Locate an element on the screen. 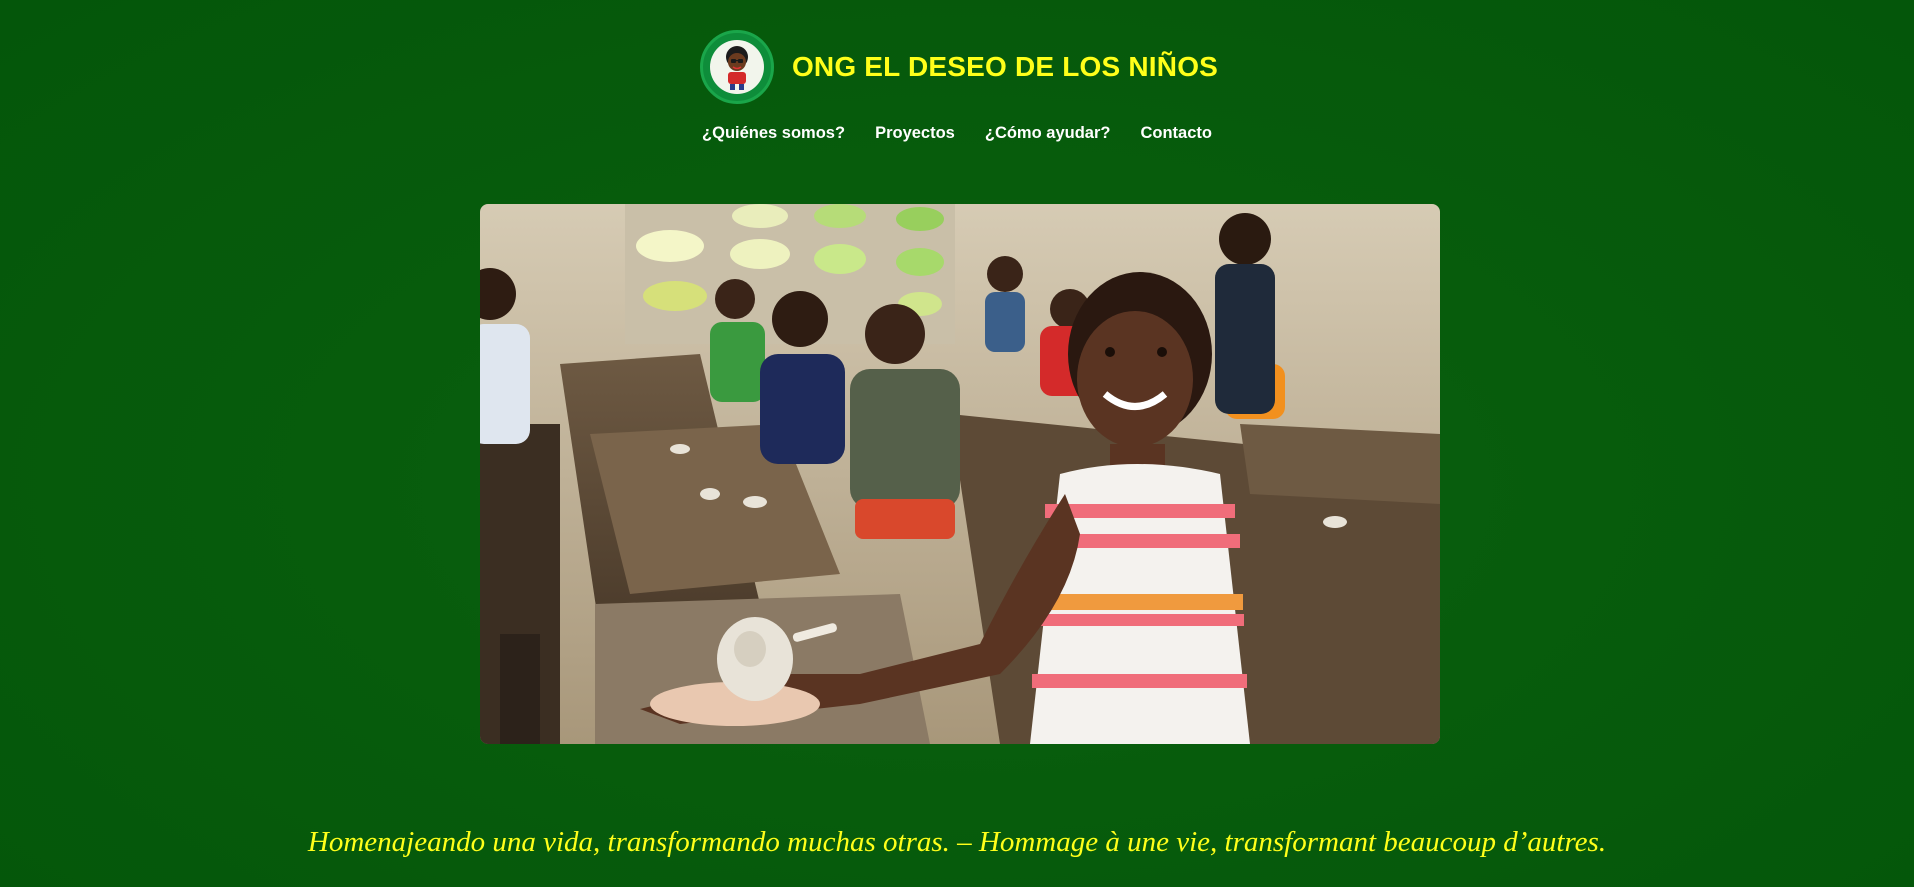 The width and height of the screenshot is (1914, 887). logo-avatar is located at coordinates (736, 67).